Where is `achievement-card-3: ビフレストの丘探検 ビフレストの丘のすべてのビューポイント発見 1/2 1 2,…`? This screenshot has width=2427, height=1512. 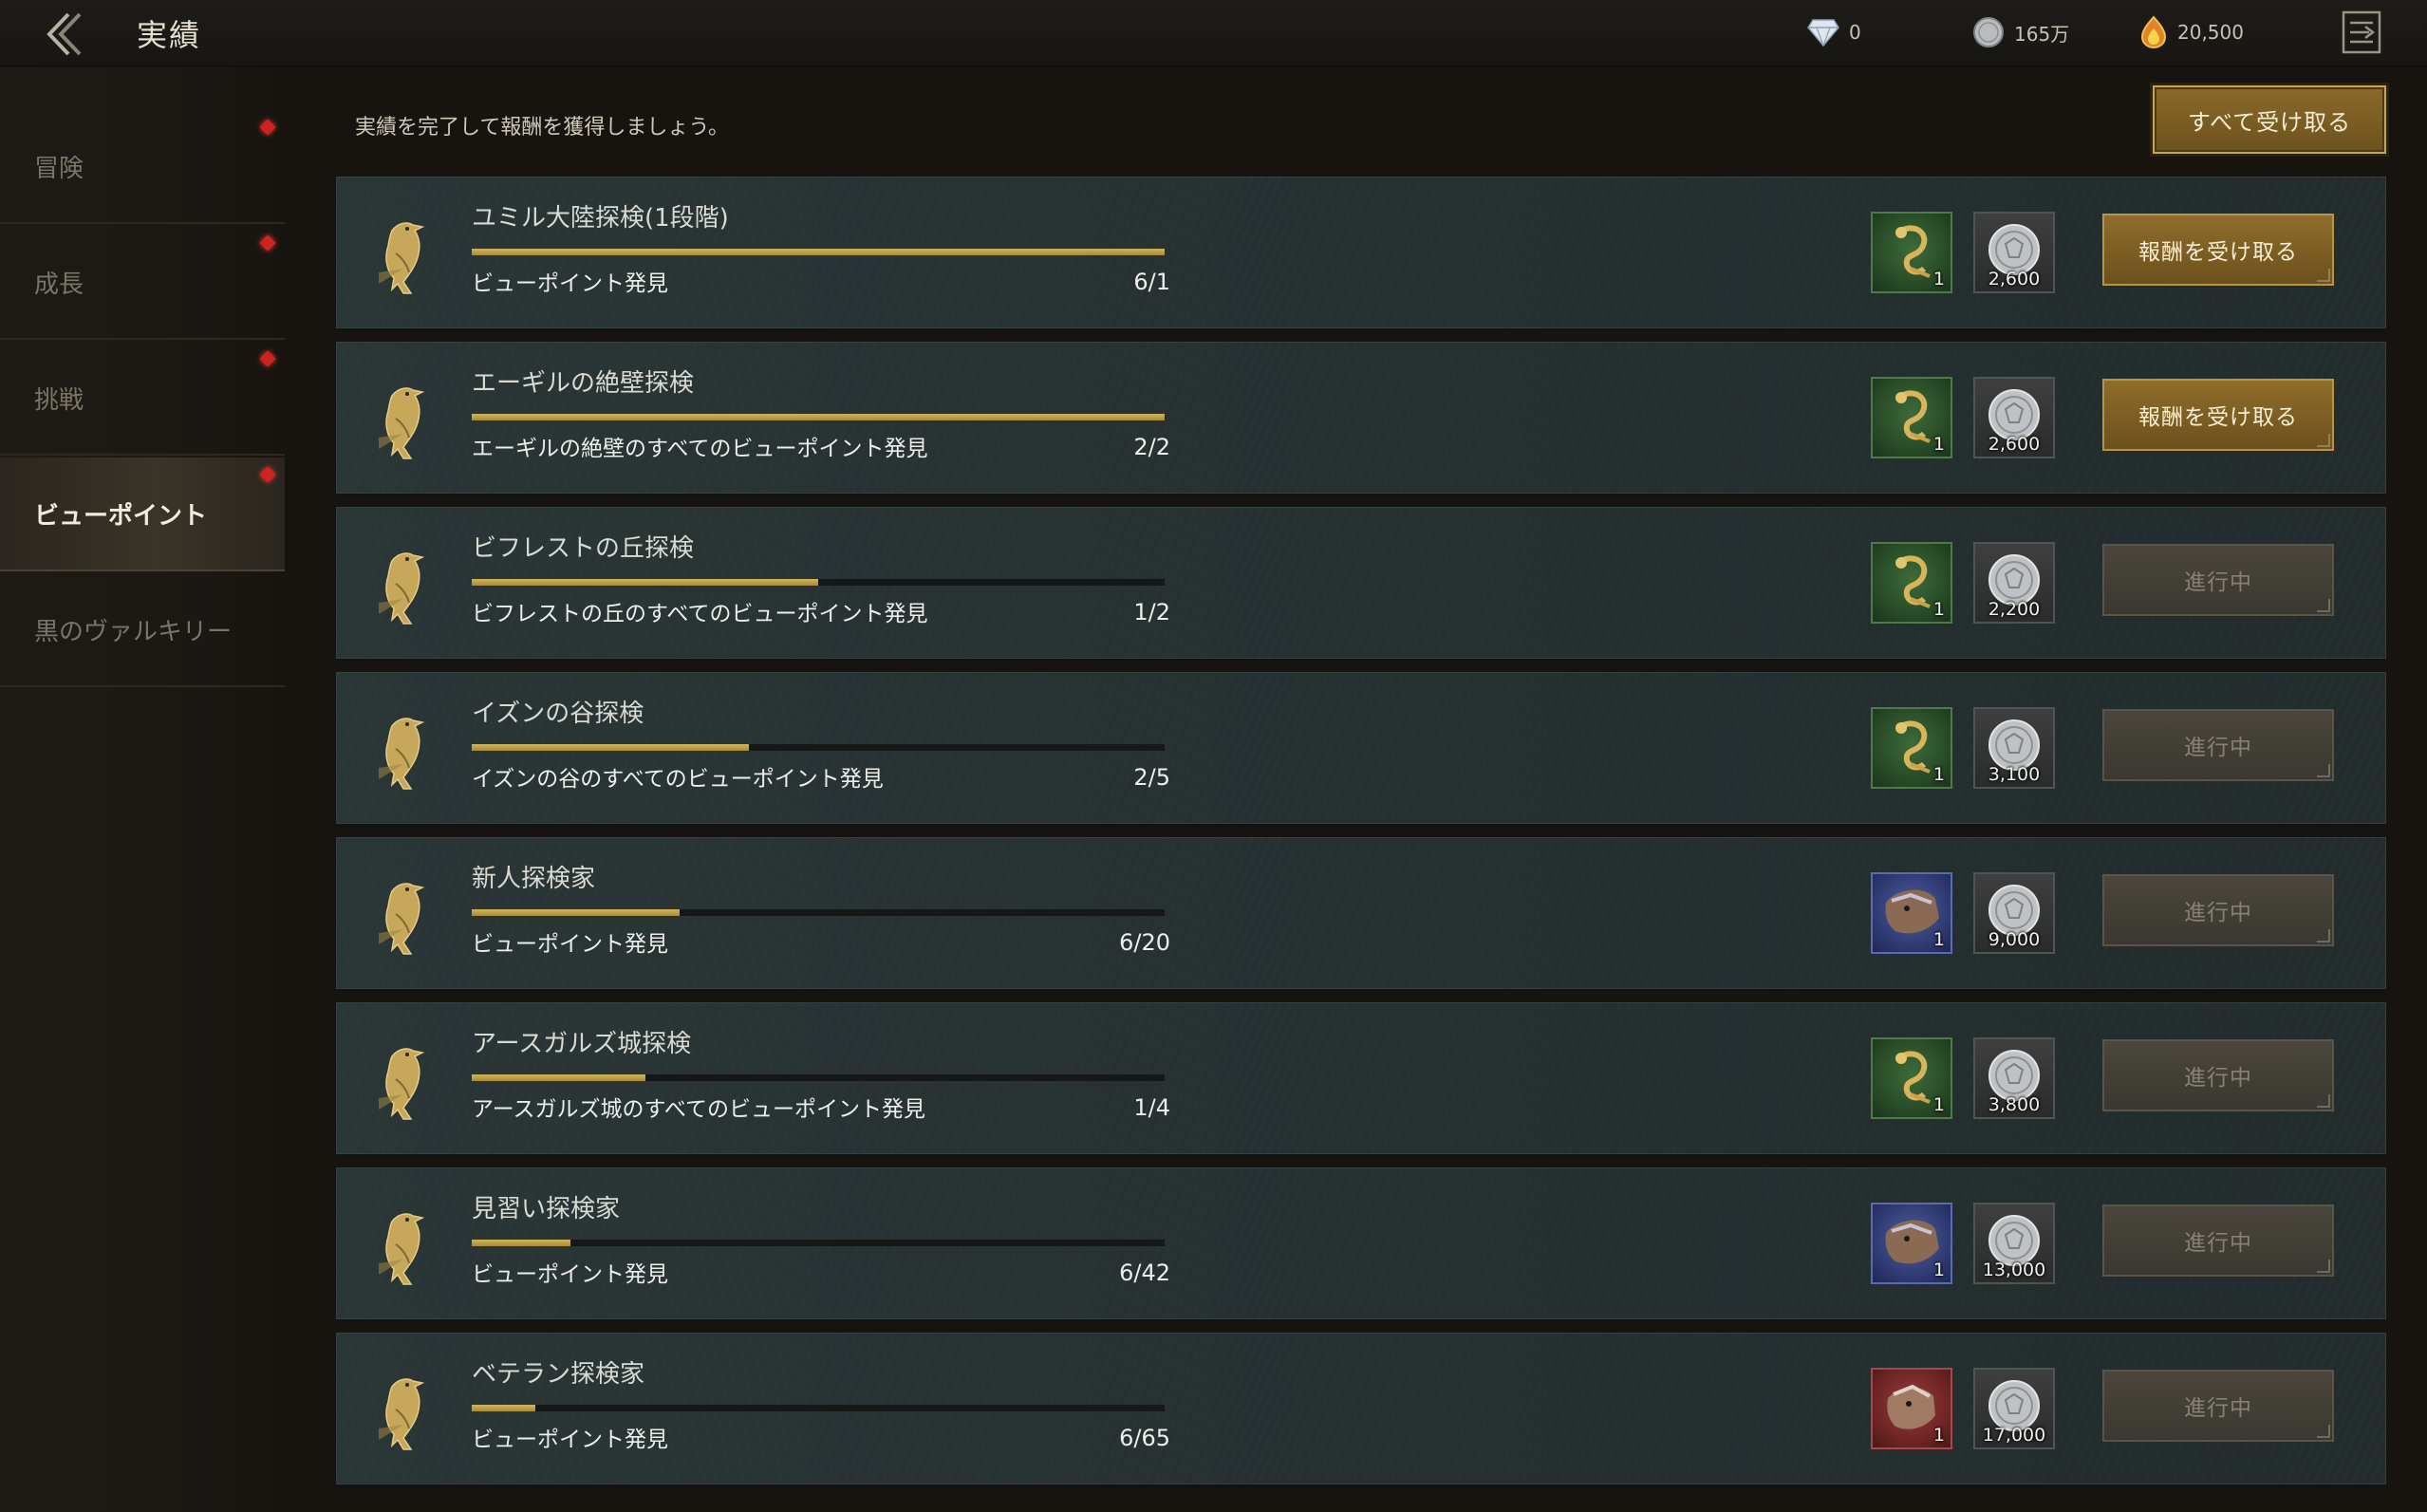
achievement-card-3: ビフレストの丘探検 ビフレストの丘のすべてのビューポイント発見 1/2 1 2,… is located at coordinates (1361, 583).